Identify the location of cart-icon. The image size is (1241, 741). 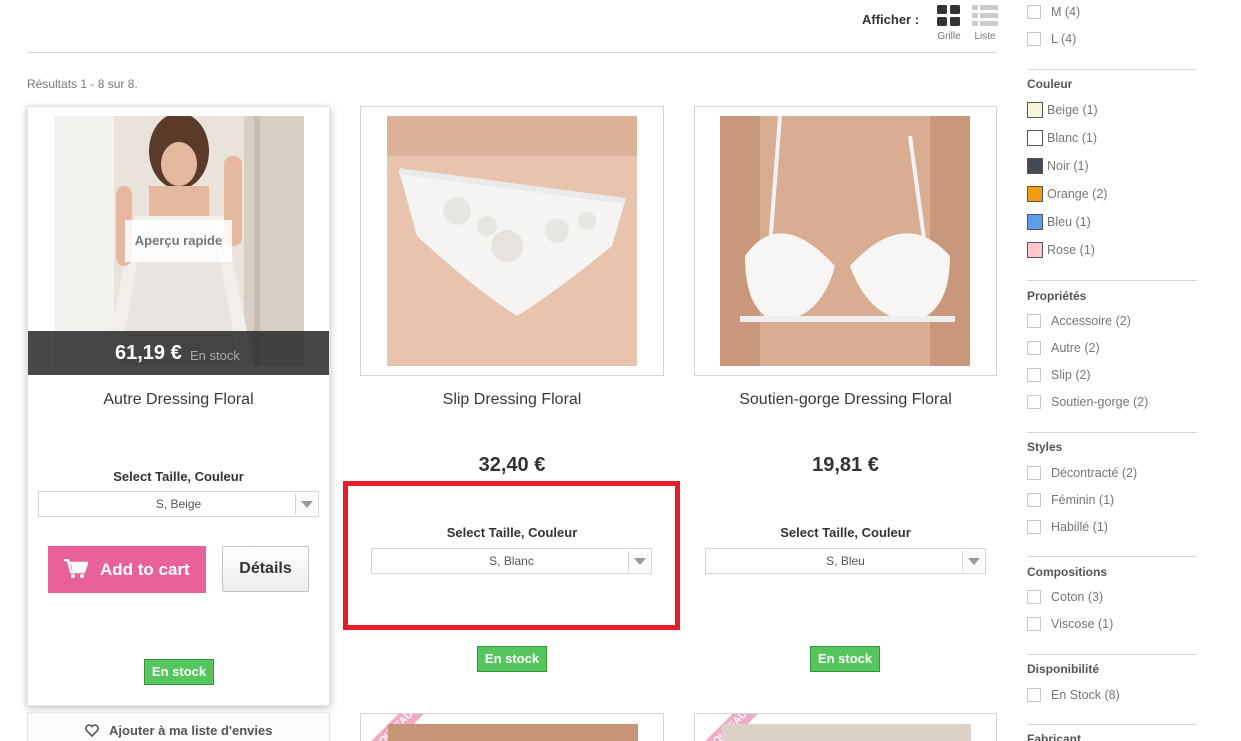
(76, 568).